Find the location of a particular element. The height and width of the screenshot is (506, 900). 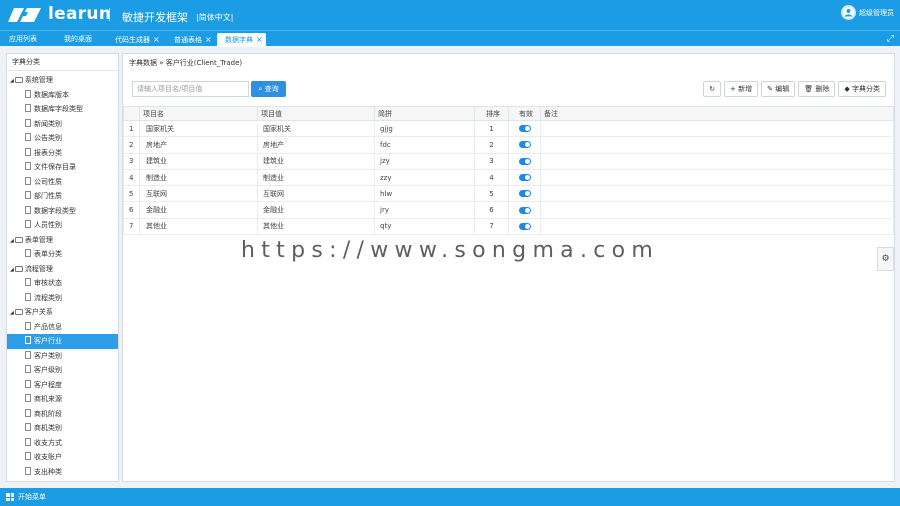

table-row: 6 金融业 金融业 jry 6 is located at coordinates (508, 210).